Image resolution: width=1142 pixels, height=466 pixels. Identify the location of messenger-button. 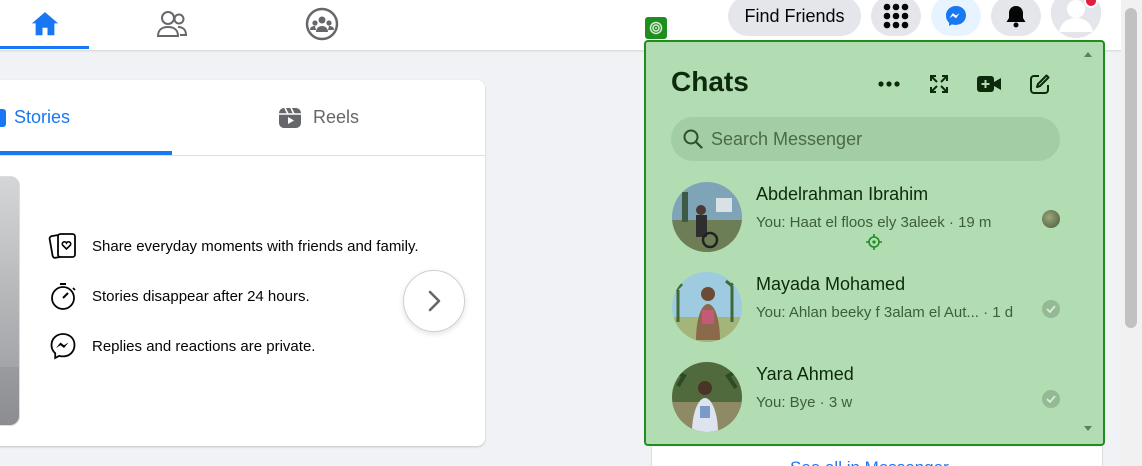
(956, 18).